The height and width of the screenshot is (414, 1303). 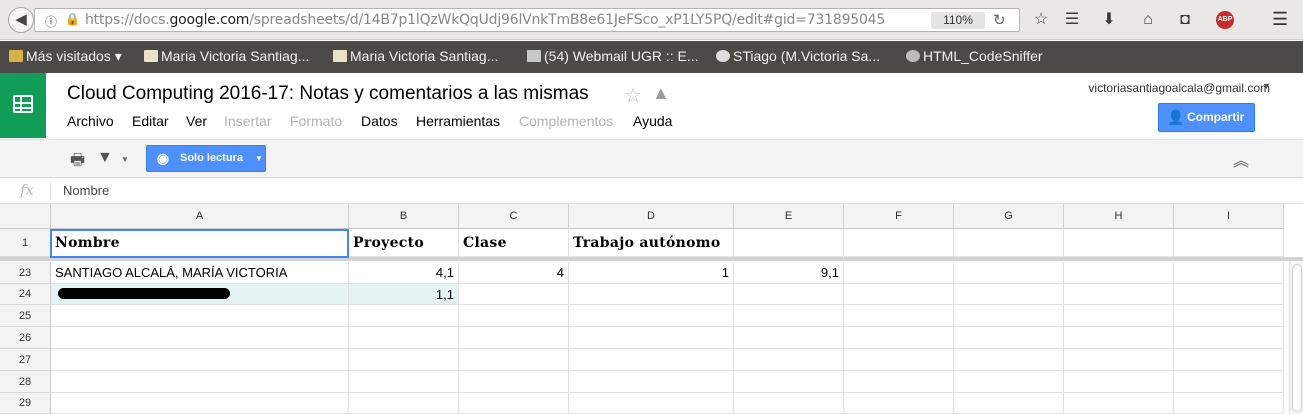 I want to click on cell-e28, so click(x=789, y=382).